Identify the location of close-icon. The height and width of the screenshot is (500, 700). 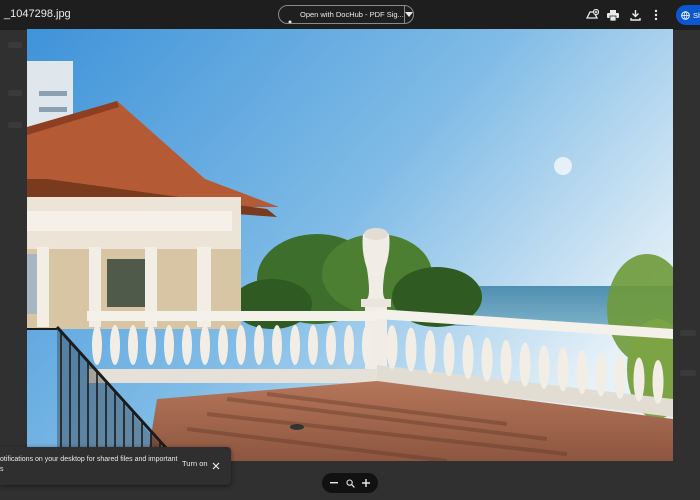
(216, 466).